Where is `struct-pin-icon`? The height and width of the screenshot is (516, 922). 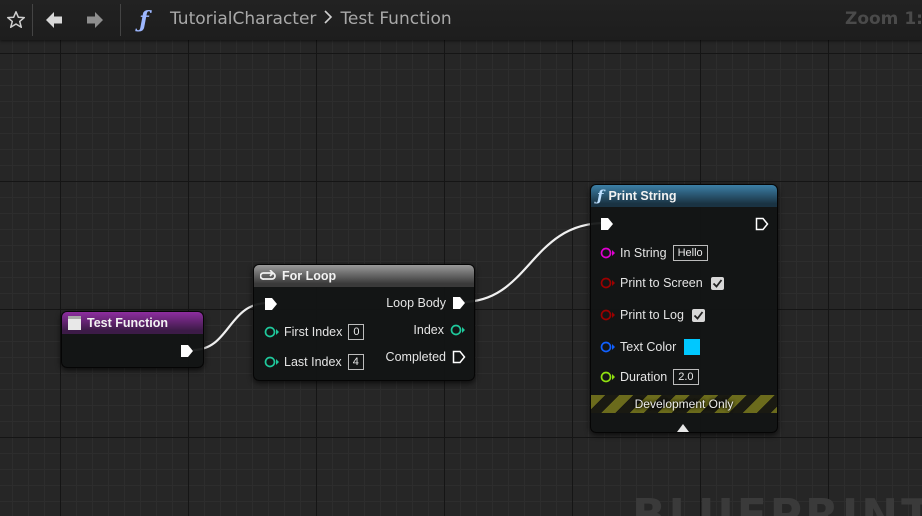 struct-pin-icon is located at coordinates (607, 347).